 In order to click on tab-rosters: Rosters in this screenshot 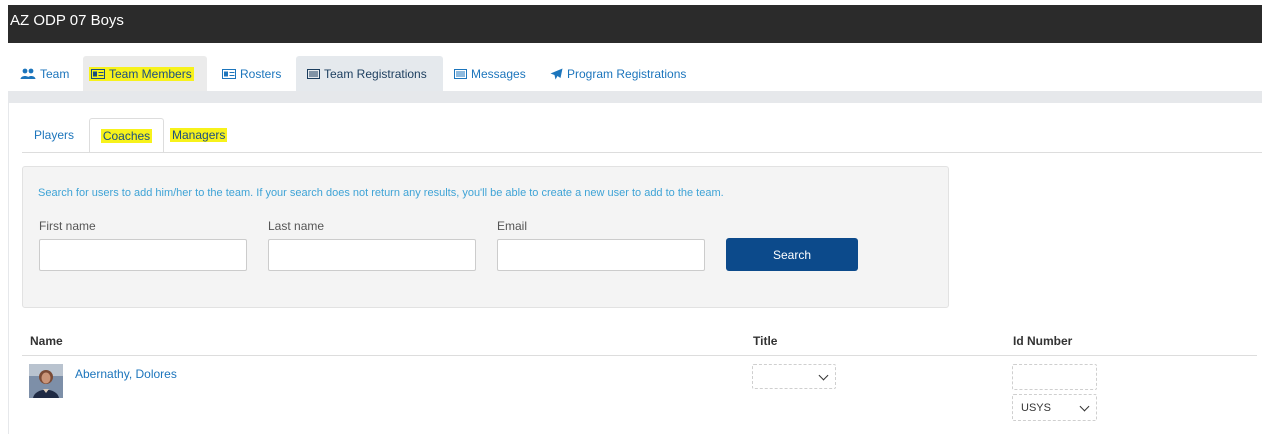, I will do `click(256, 74)`.